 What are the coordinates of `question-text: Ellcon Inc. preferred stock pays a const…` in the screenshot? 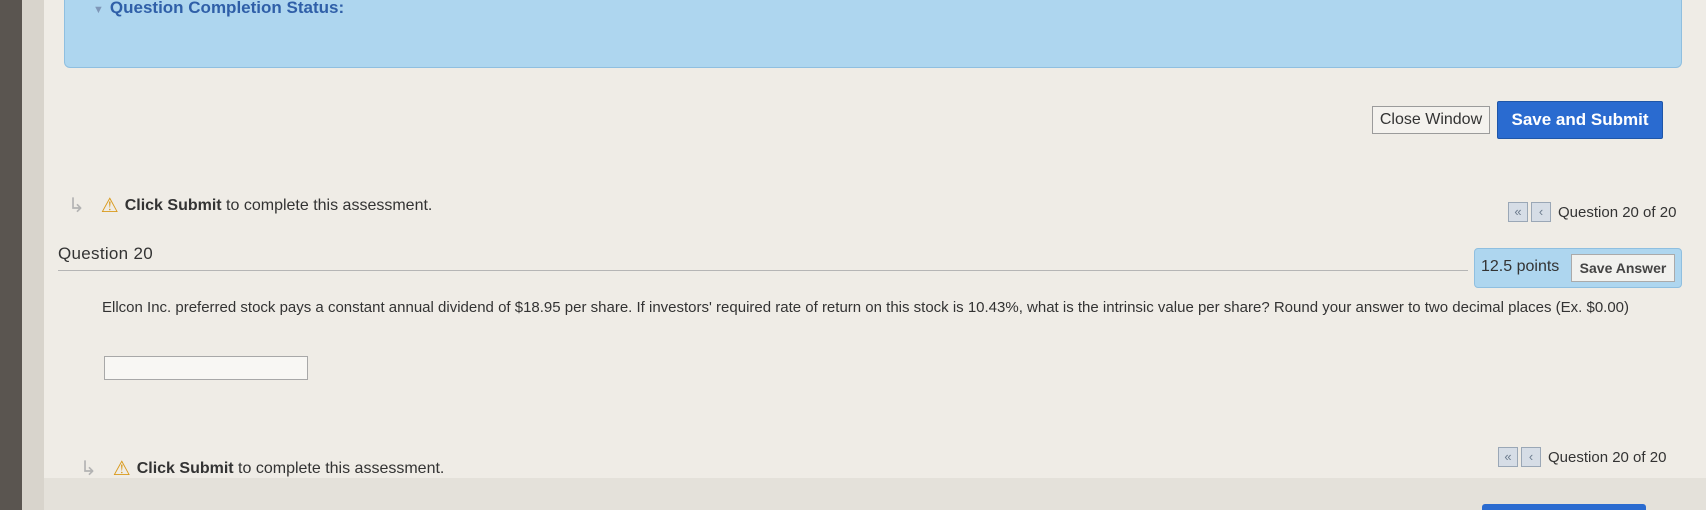 It's located at (866, 307).